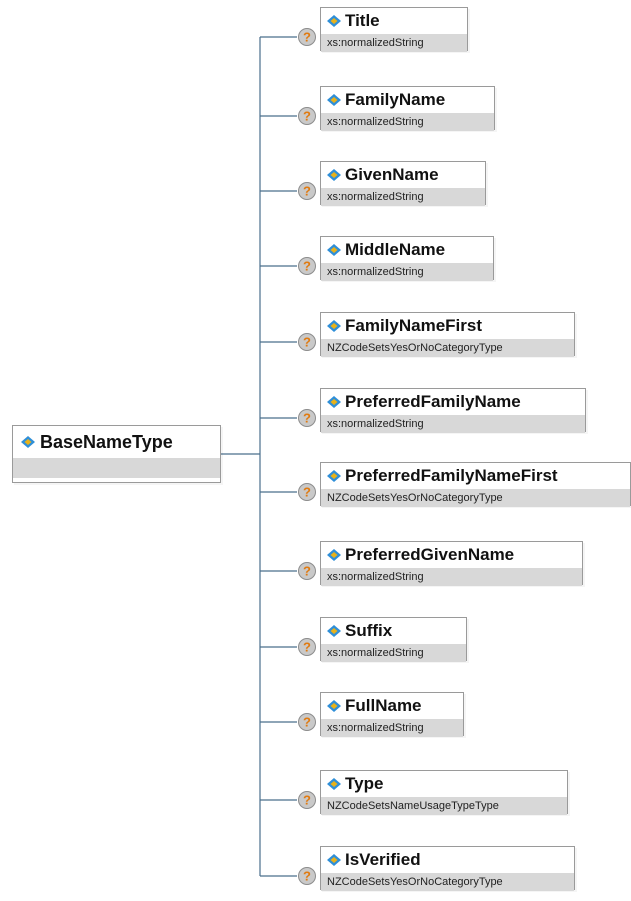  I want to click on element-box: PreferredGivenName xs:normalizedString, so click(451, 563).